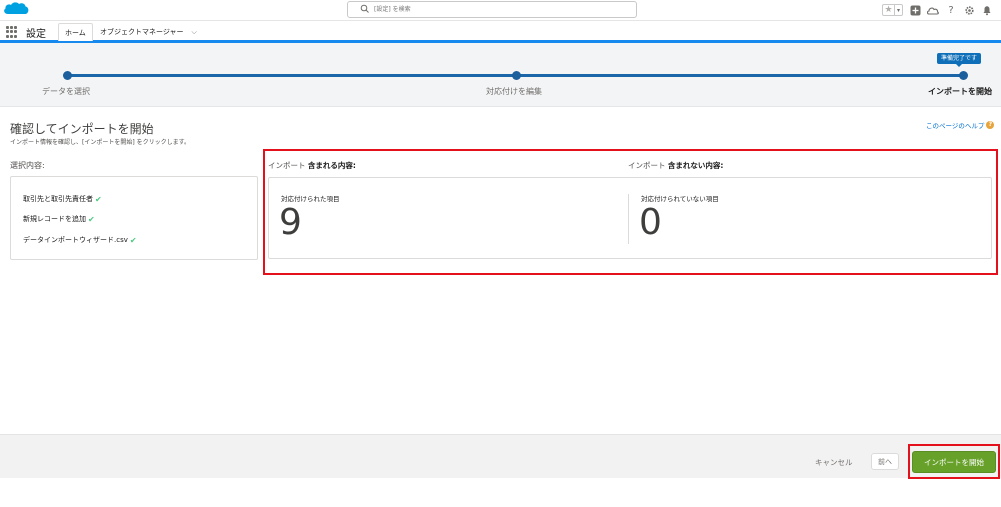 This screenshot has width=1001, height=507. I want to click on search-input, so click(501, 9).